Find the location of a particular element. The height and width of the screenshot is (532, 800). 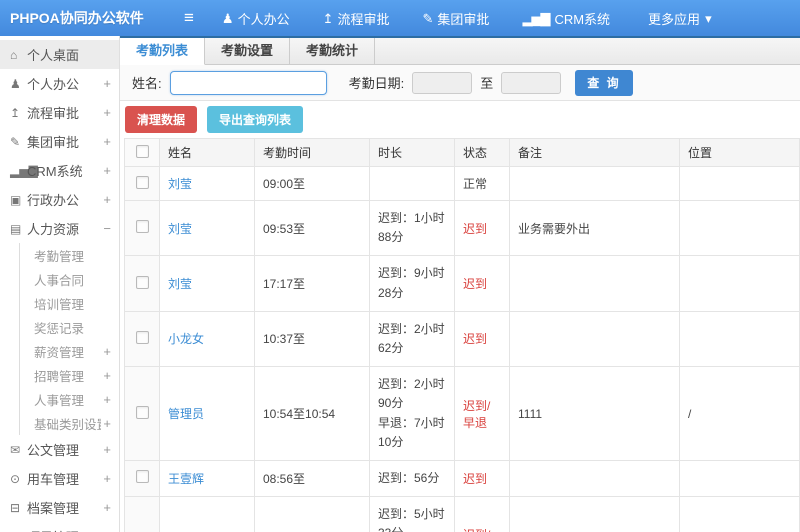

duration-late: 迟到：5小时33分 is located at coordinates (411, 519).